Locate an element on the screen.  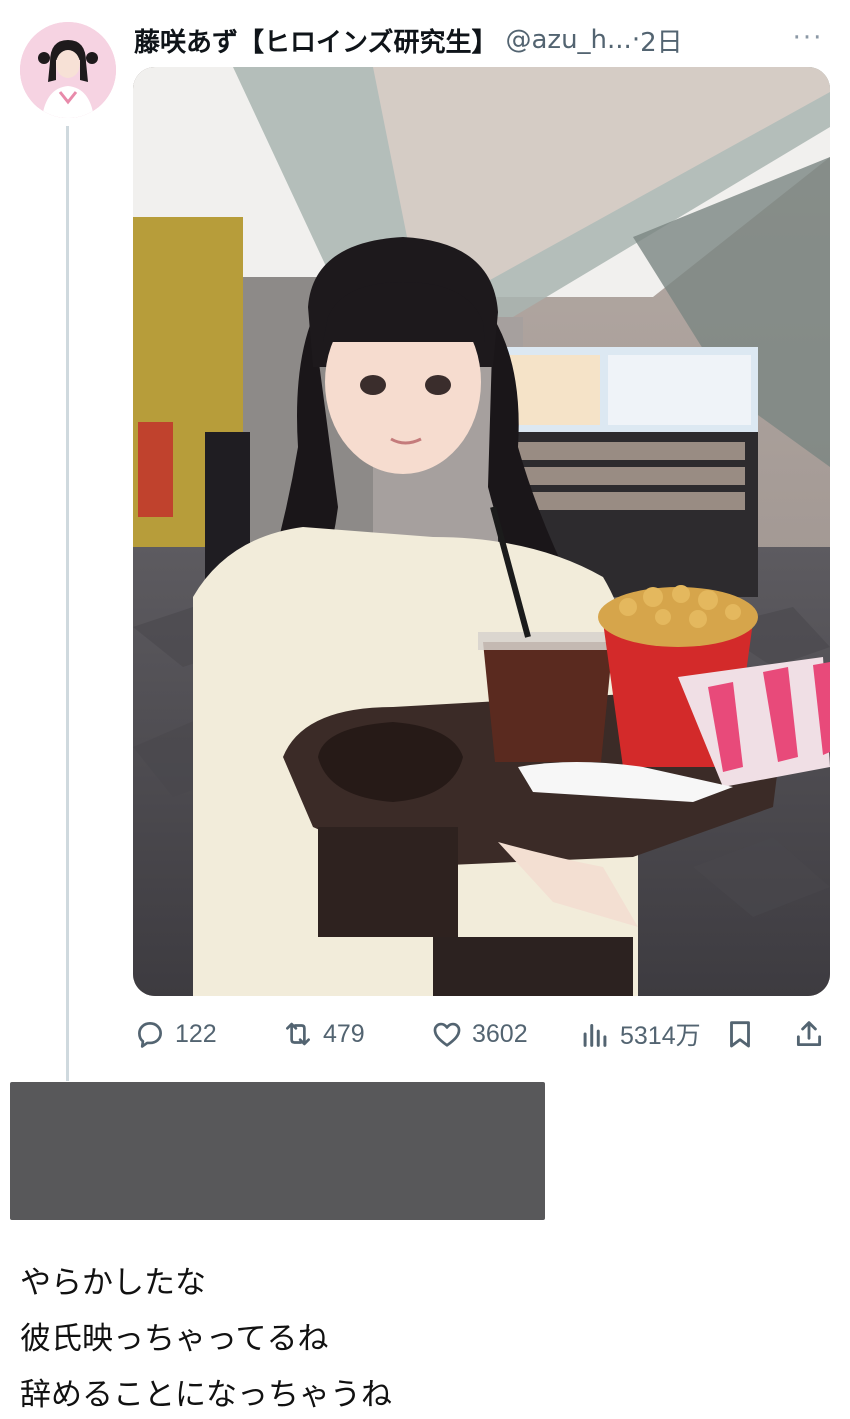
display-name: 藤咲あず【ヒロインズ研究生】 is located at coordinates (315, 40).